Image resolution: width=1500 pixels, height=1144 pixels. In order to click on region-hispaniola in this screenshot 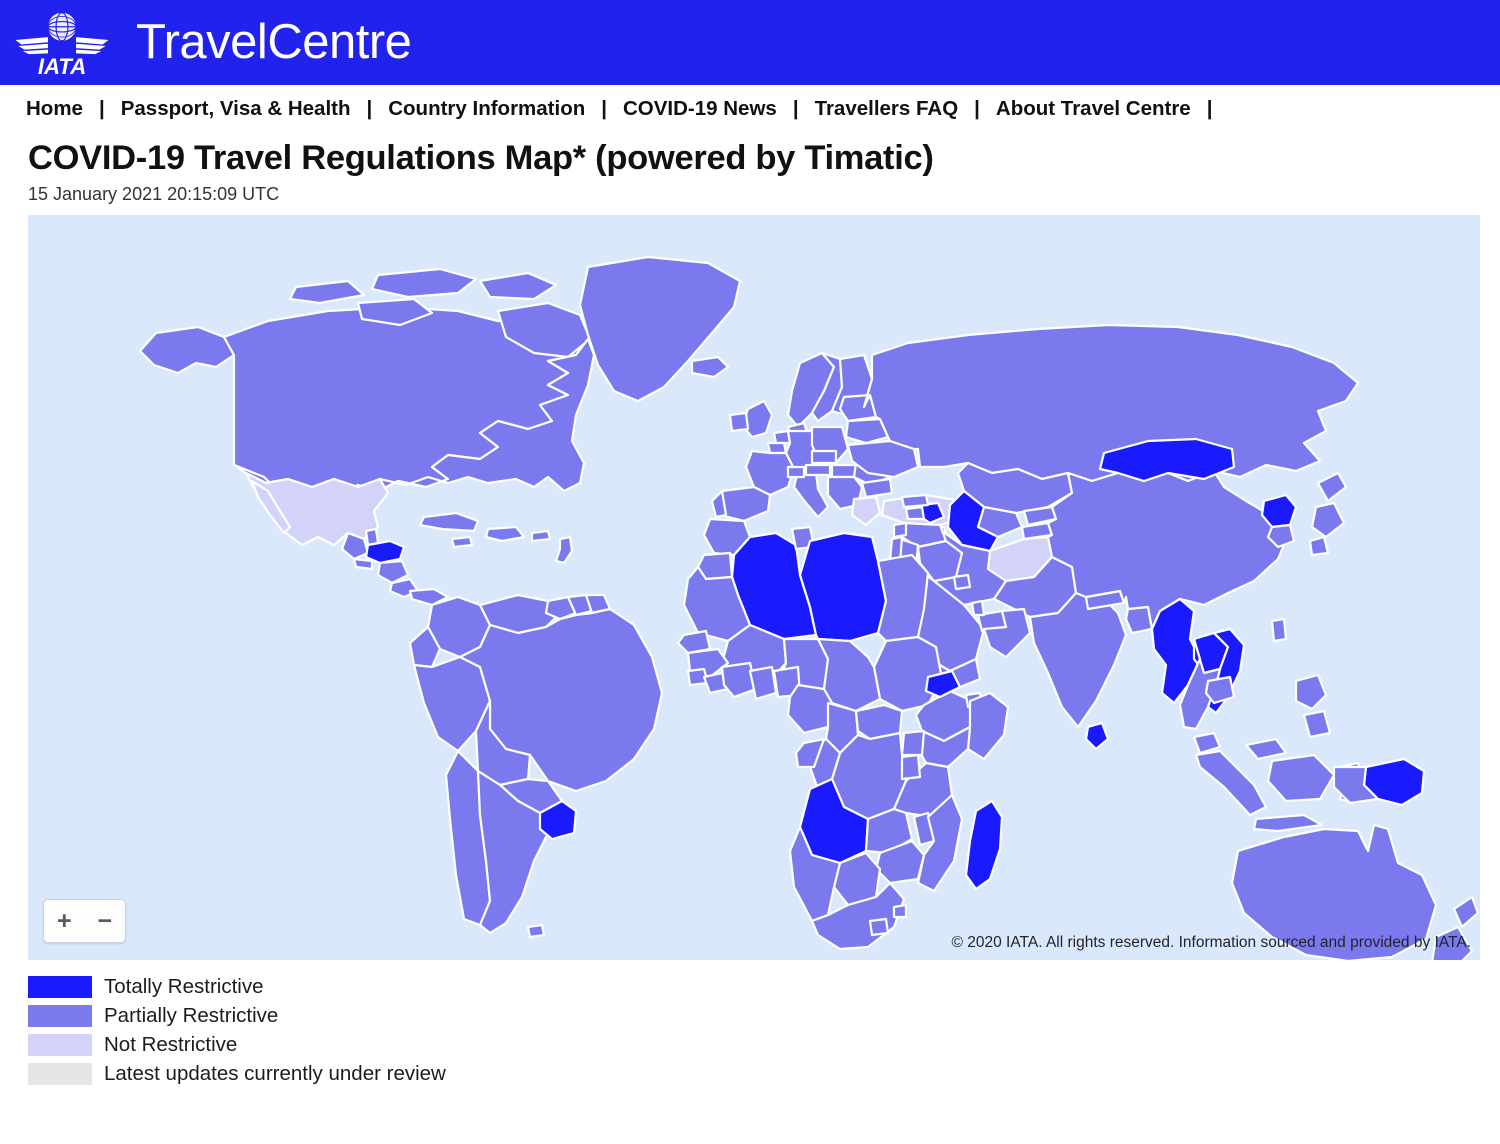, I will do `click(505, 534)`.